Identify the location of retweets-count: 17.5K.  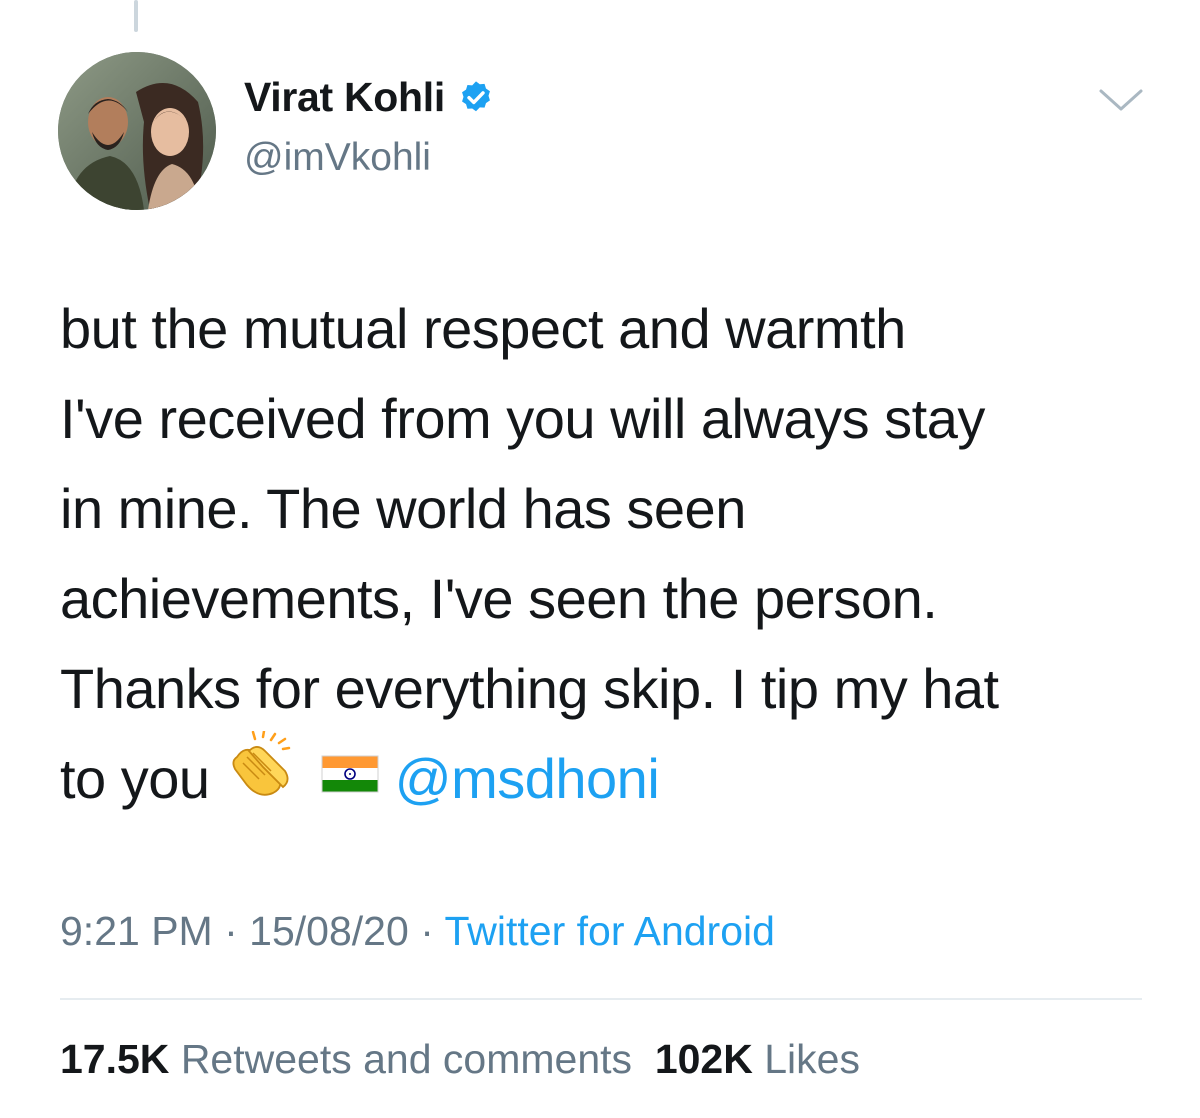
(115, 1059).